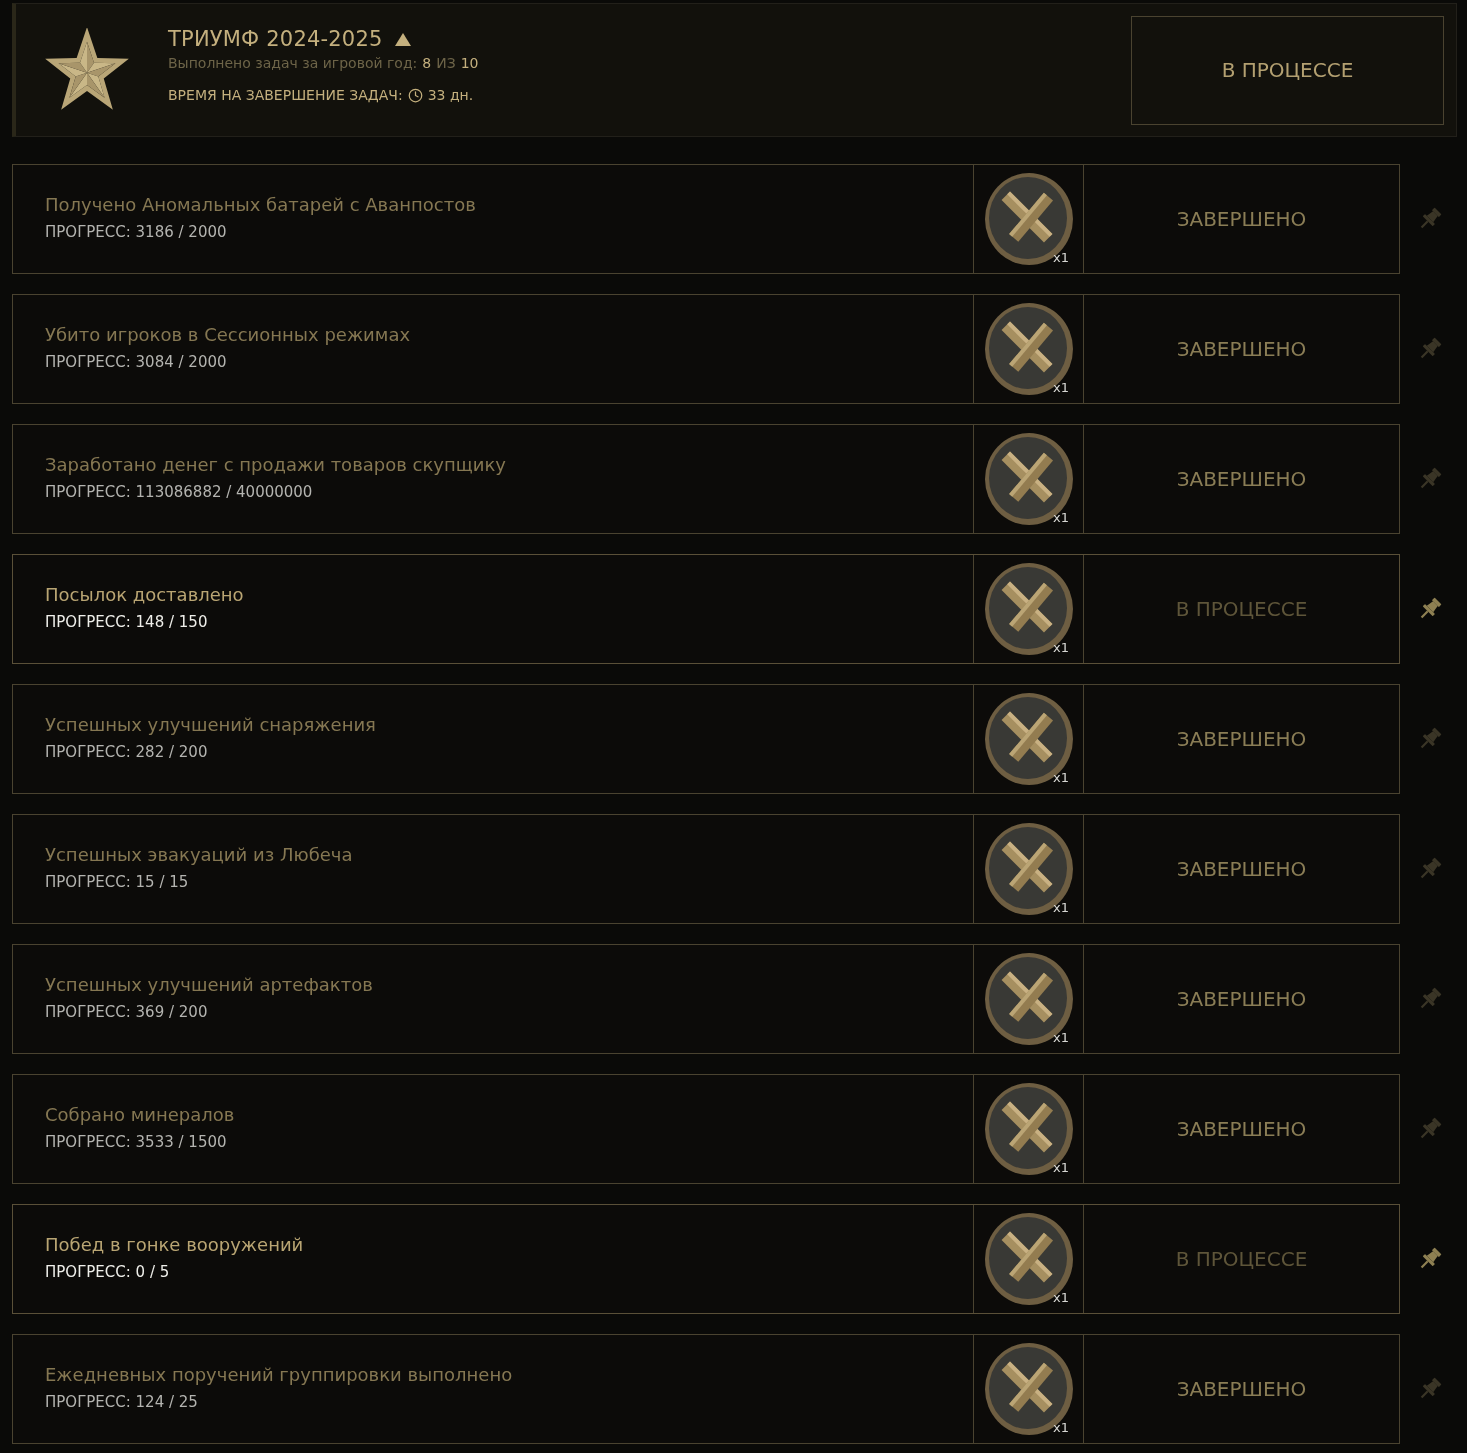  What do you see at coordinates (144, 594) in the screenshot?
I see `task-title: Посылок доставлено` at bounding box center [144, 594].